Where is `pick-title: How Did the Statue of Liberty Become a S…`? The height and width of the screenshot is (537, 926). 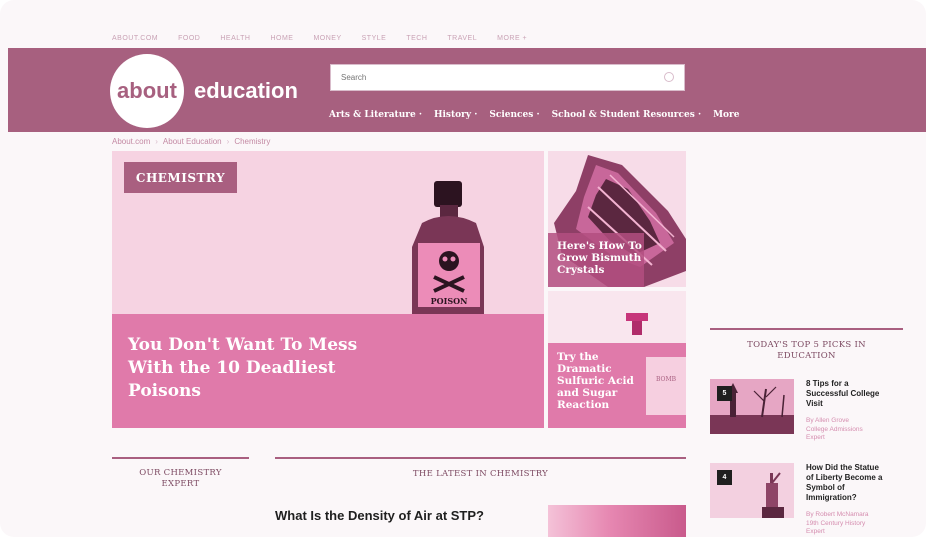
pick-title: How Did the Statue of Liberty Become a S… is located at coordinates (854, 483).